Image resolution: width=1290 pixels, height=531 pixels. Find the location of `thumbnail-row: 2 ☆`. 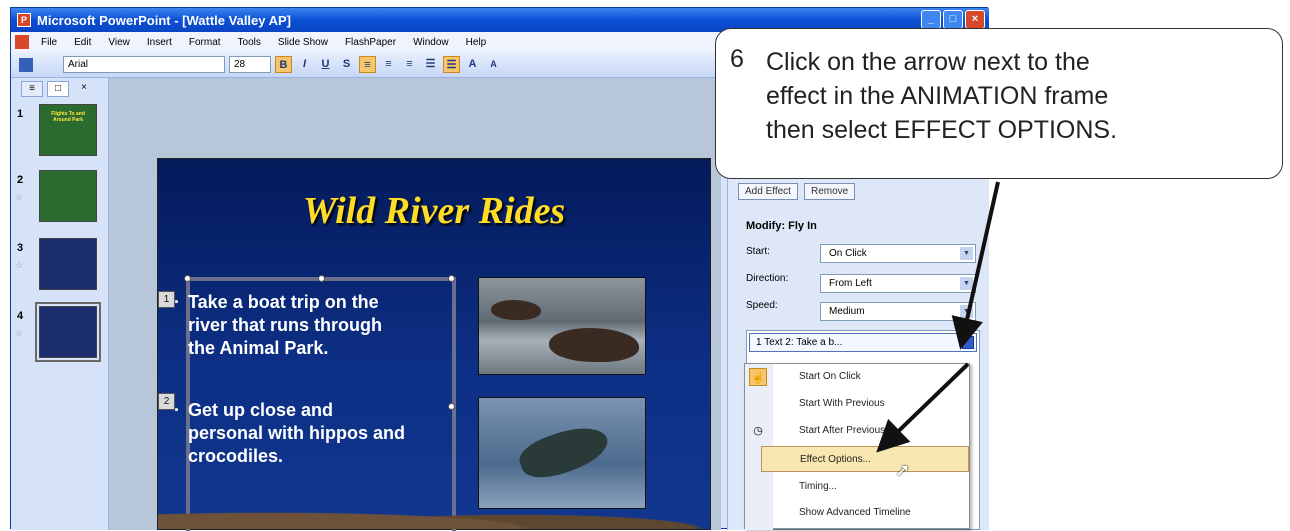

thumbnail-row: 2 ☆ is located at coordinates (60, 200).